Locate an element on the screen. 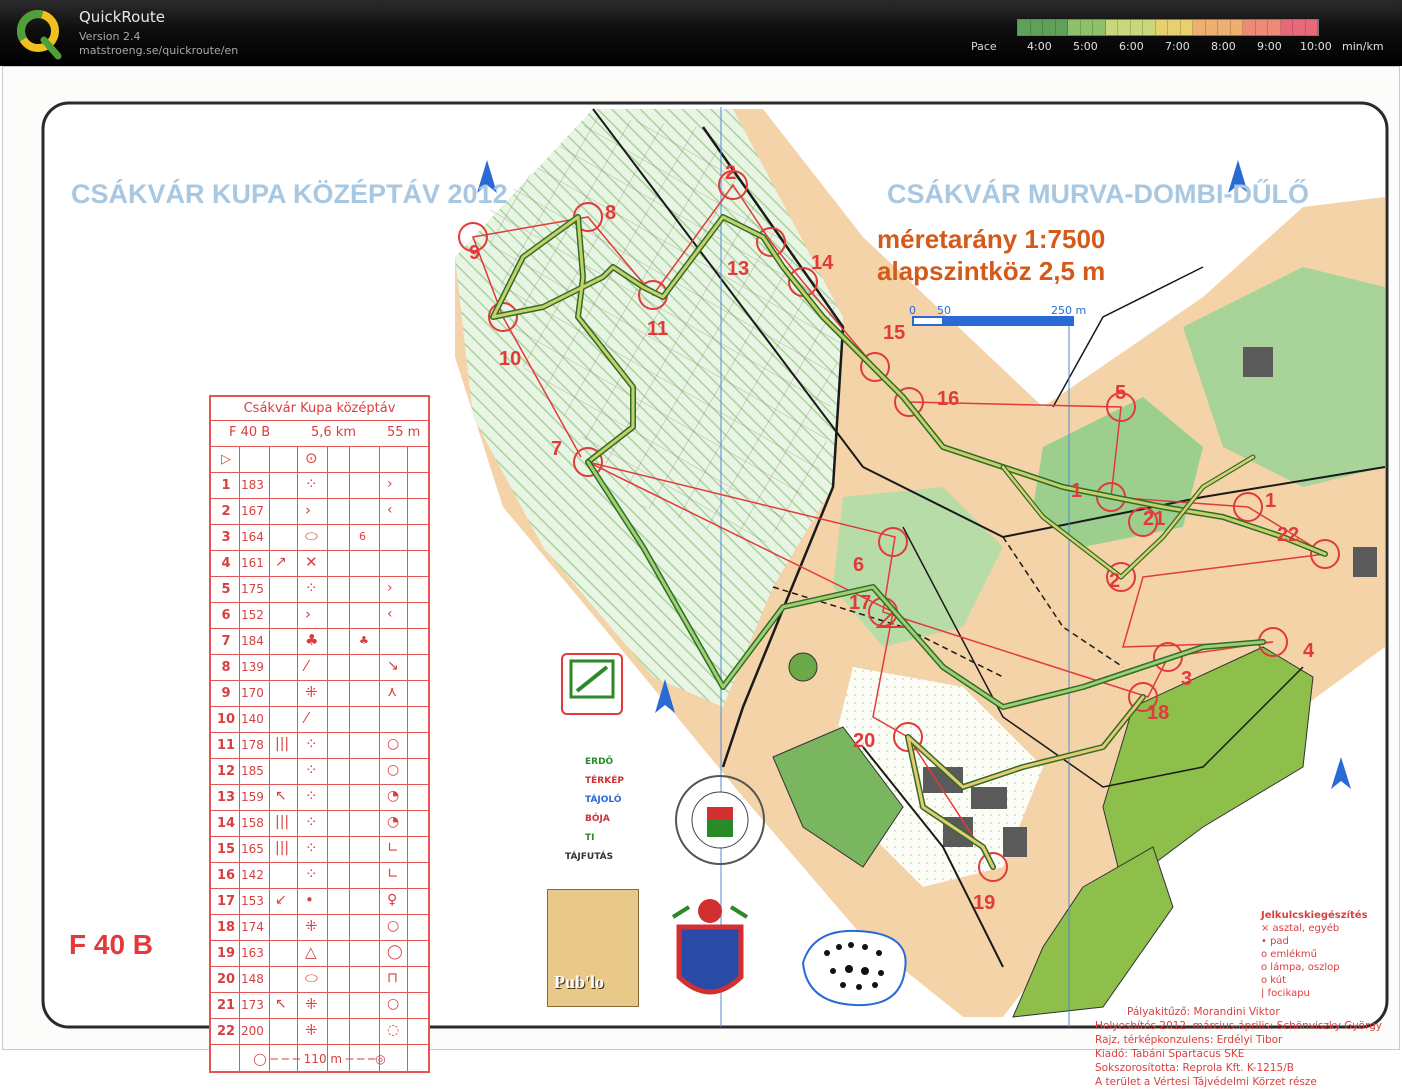 This screenshot has width=1402, height=1089. control-number-label: 6 is located at coordinates (858, 565).